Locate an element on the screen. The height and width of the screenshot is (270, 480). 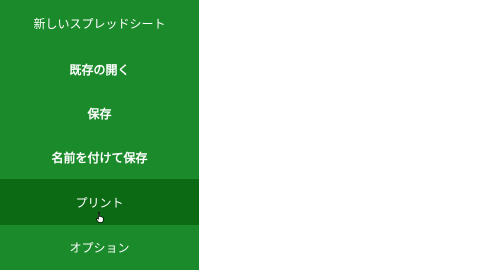
menu-item-save-as: 名前を付けて保存 is located at coordinates (99, 157).